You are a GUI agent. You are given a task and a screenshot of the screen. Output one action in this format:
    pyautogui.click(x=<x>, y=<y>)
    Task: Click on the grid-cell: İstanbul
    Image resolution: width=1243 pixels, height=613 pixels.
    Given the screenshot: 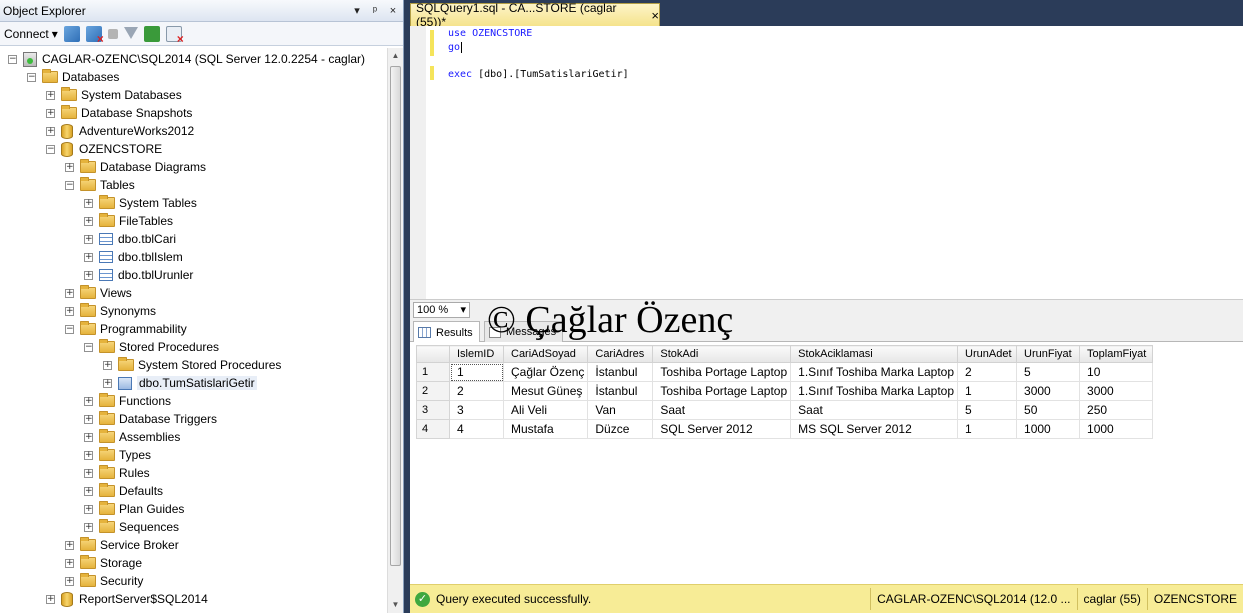 What is the action you would take?
    pyautogui.click(x=620, y=372)
    